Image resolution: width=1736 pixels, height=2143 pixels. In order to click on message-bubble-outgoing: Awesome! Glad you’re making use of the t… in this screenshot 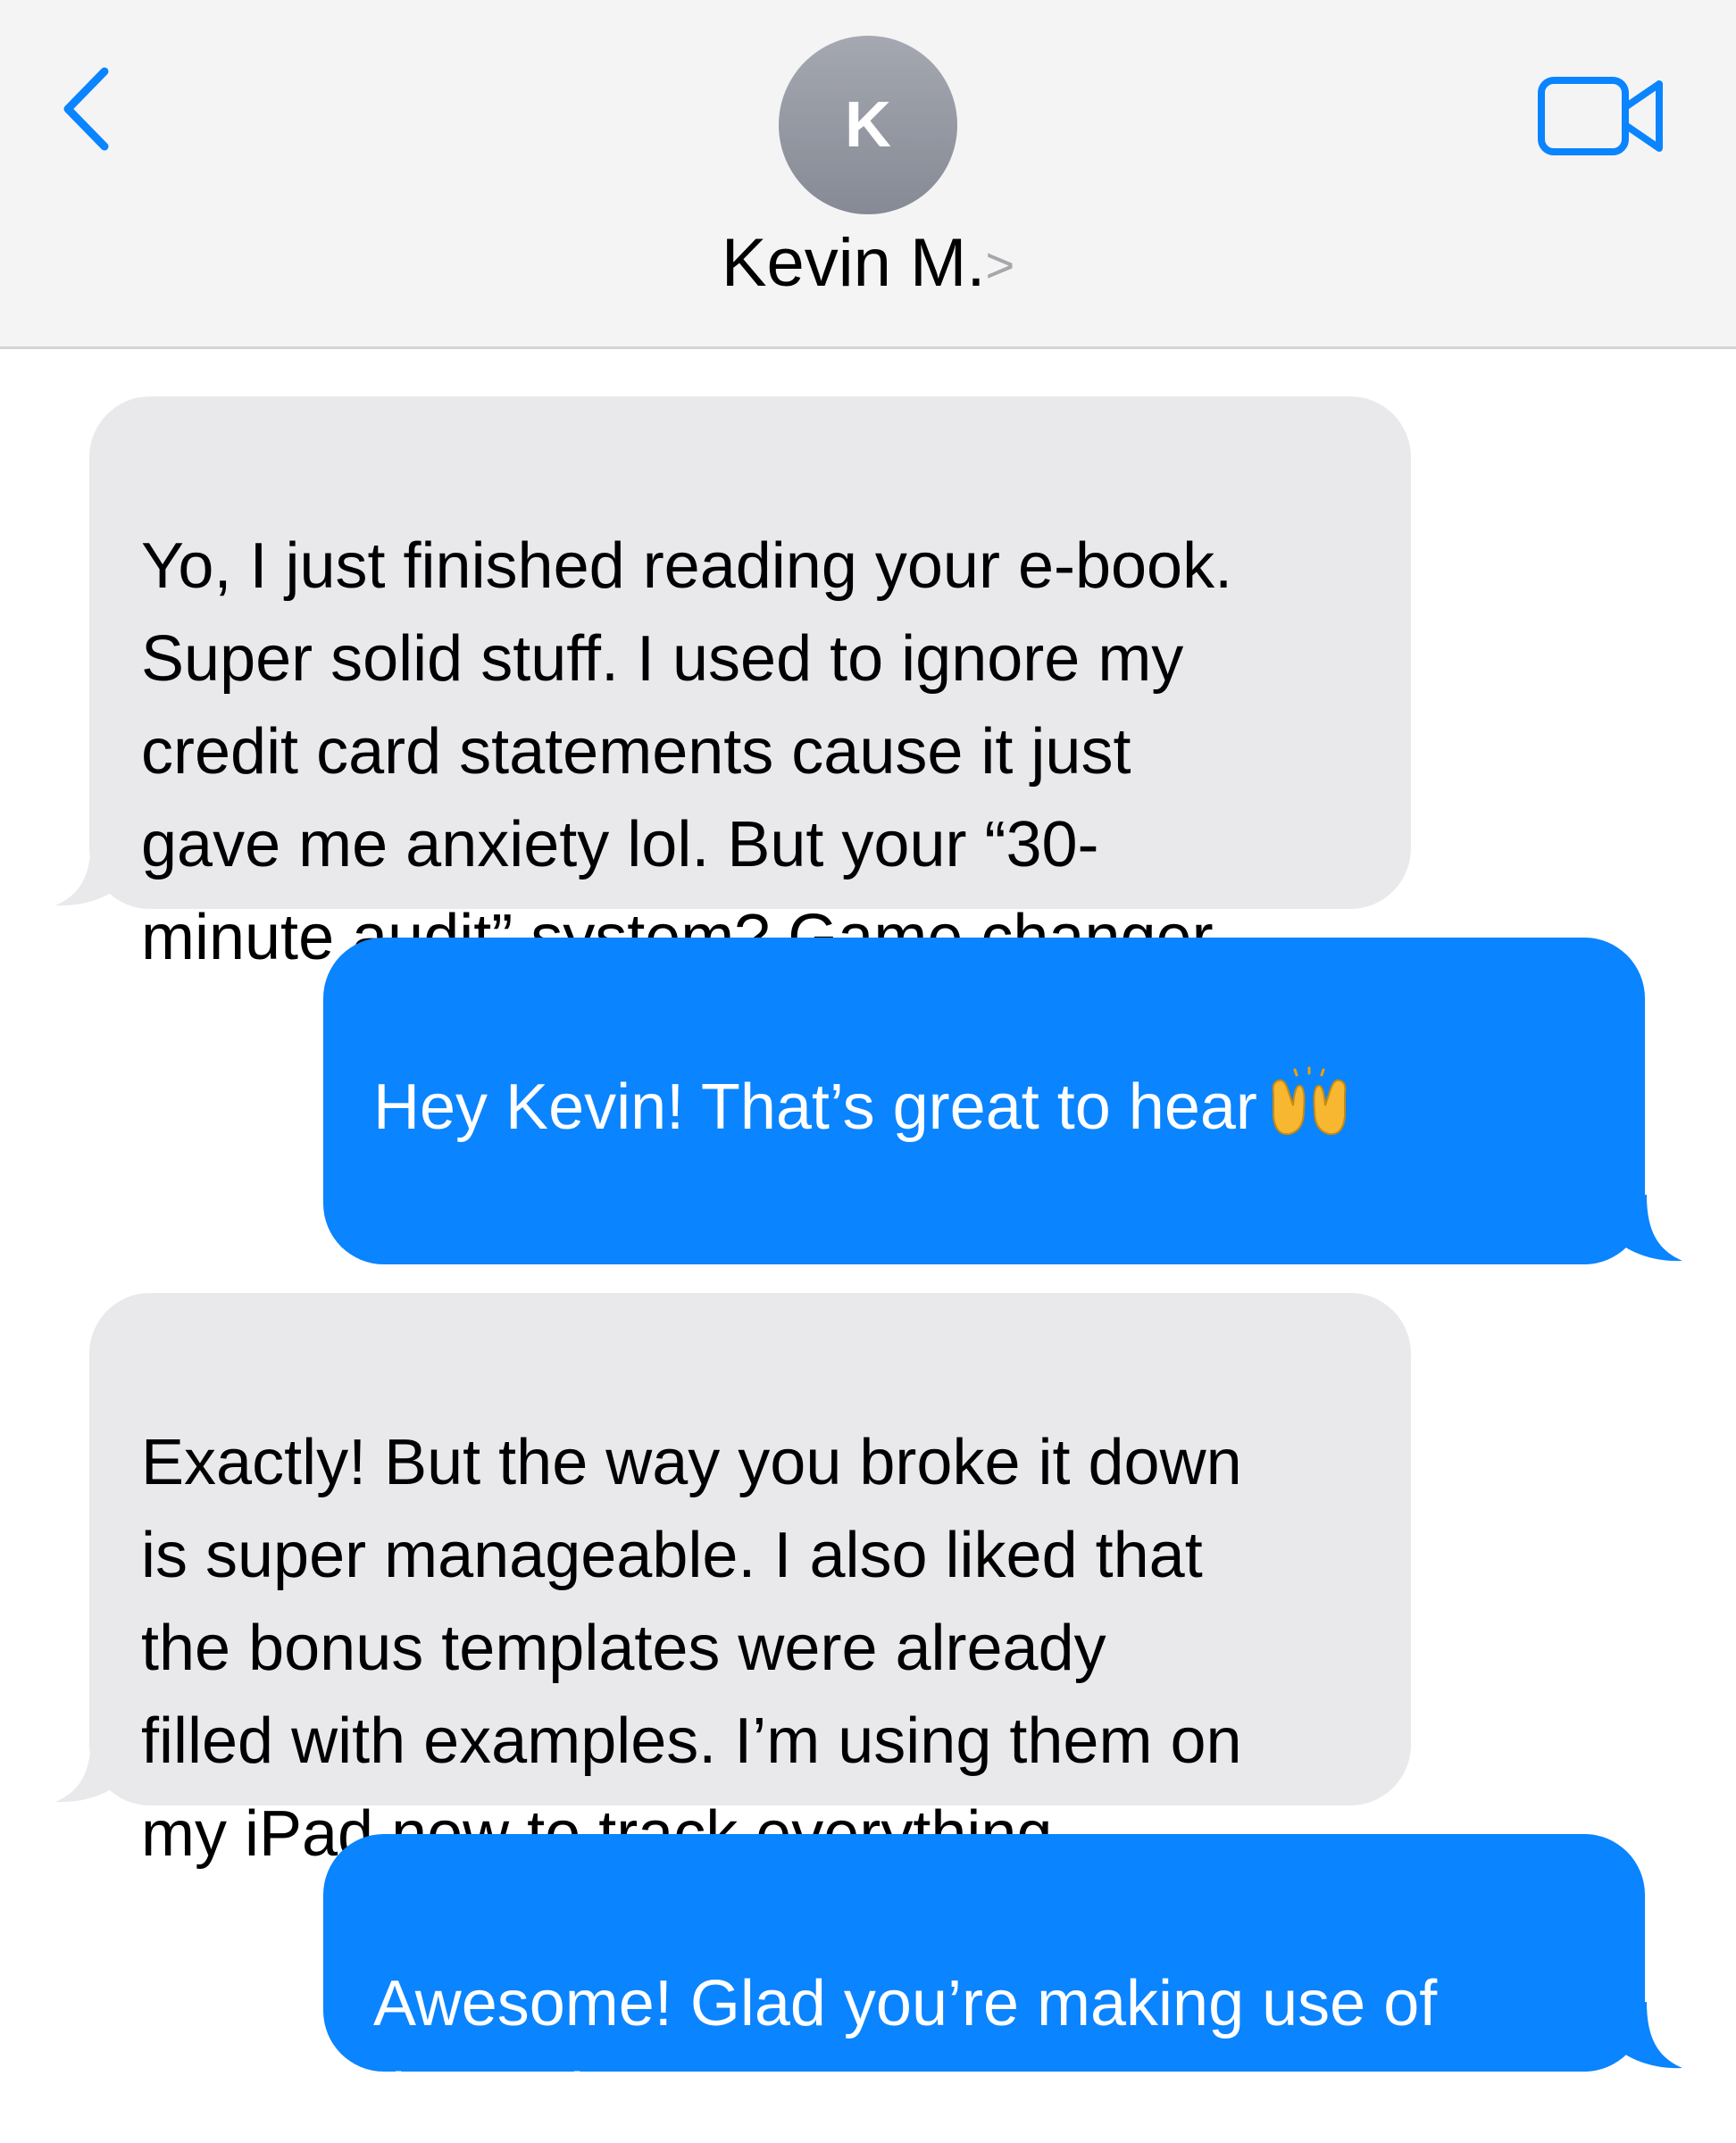, I will do `click(984, 1983)`.